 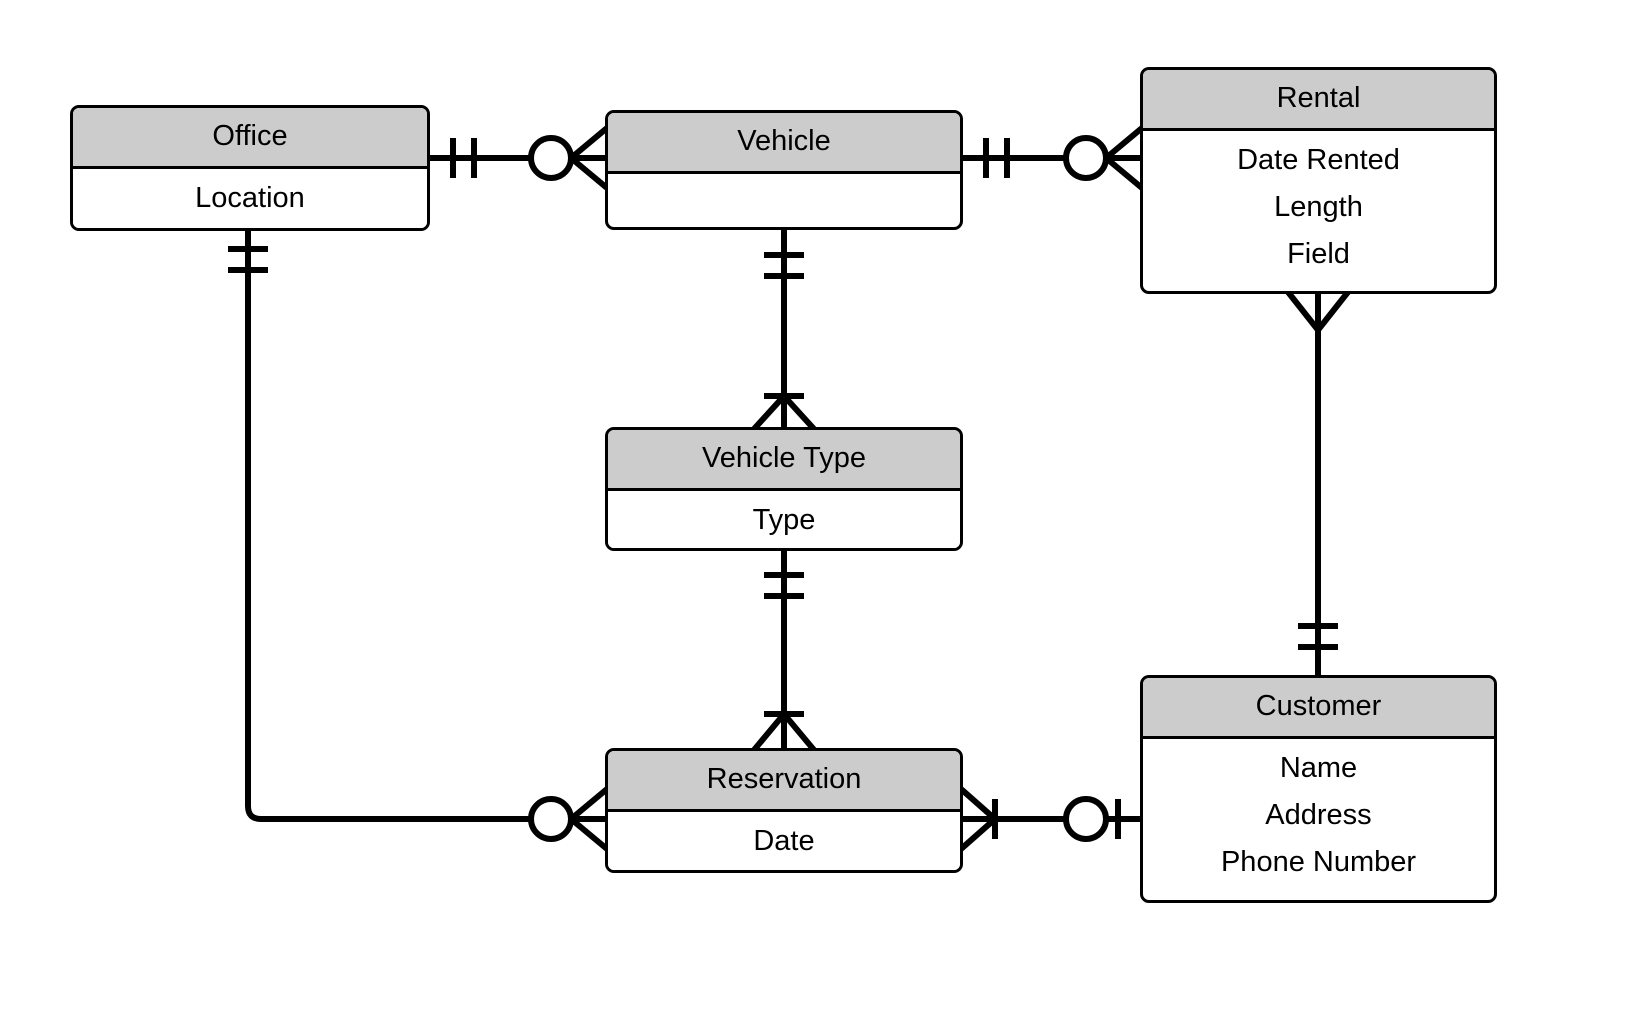 I want to click on entity-customer-title: Customer, so click(x=1318, y=708).